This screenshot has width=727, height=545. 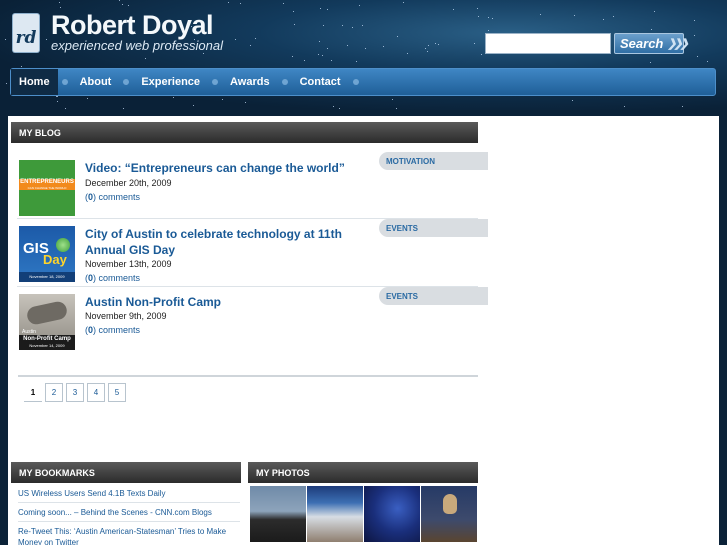 I want to click on thumb-date: November 14, 2009, so click(x=47, y=345).